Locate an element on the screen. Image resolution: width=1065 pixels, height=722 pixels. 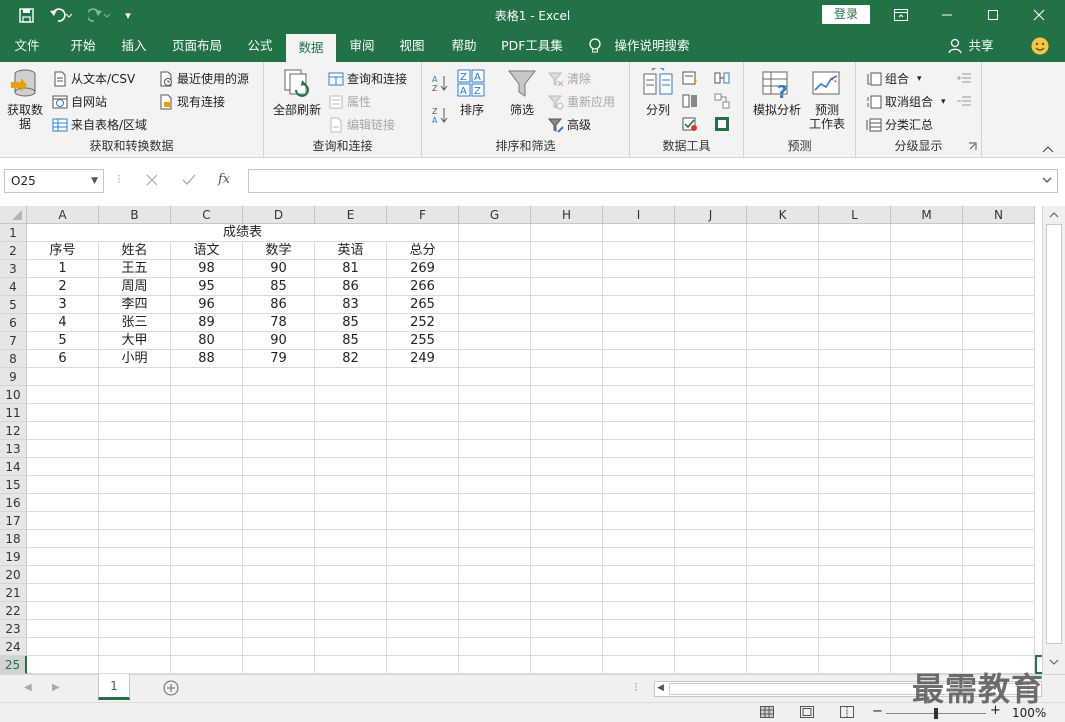
advanced-filter-button: 高级 is located at coordinates (569, 124).